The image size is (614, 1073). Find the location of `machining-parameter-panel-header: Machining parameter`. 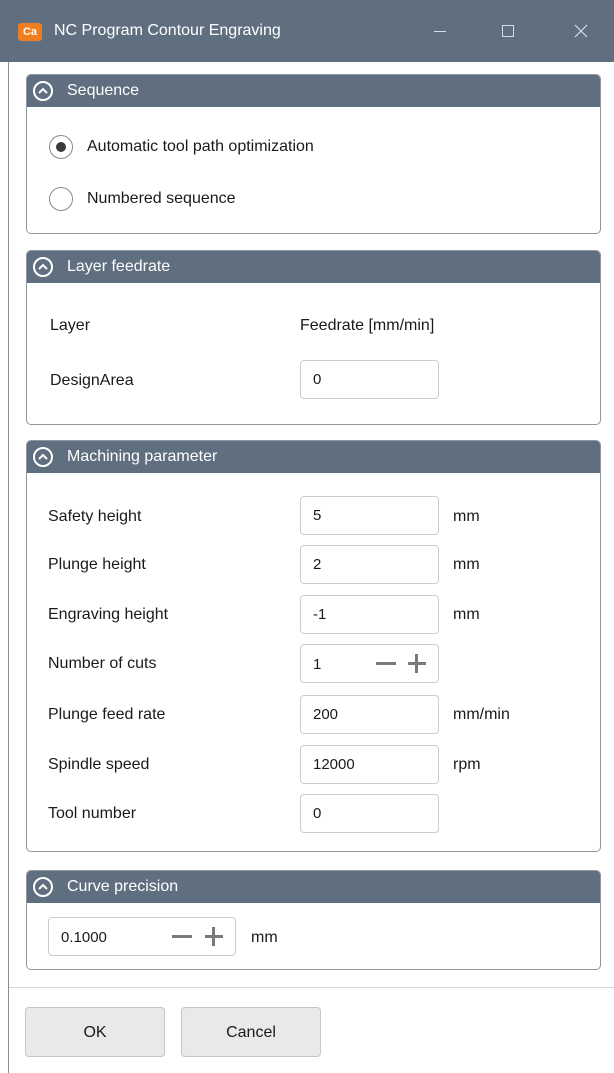

machining-parameter-panel-header: Machining parameter is located at coordinates (313, 457).